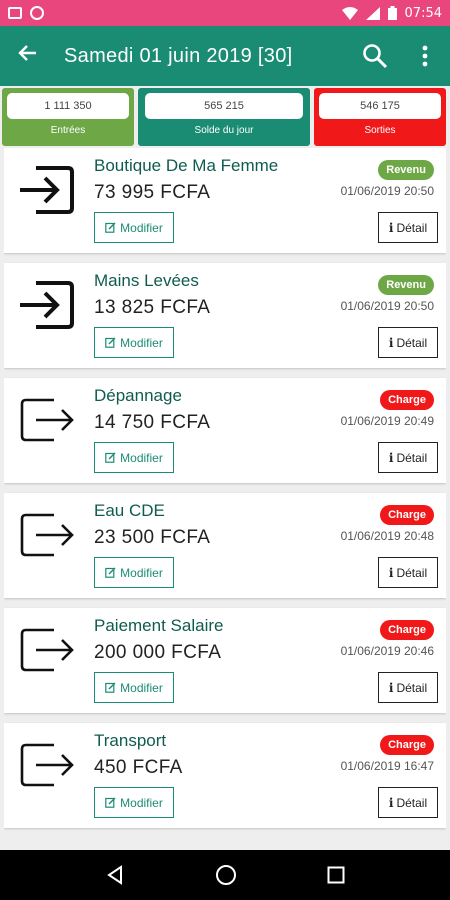  I want to click on navigation-bar, so click(225, 875).